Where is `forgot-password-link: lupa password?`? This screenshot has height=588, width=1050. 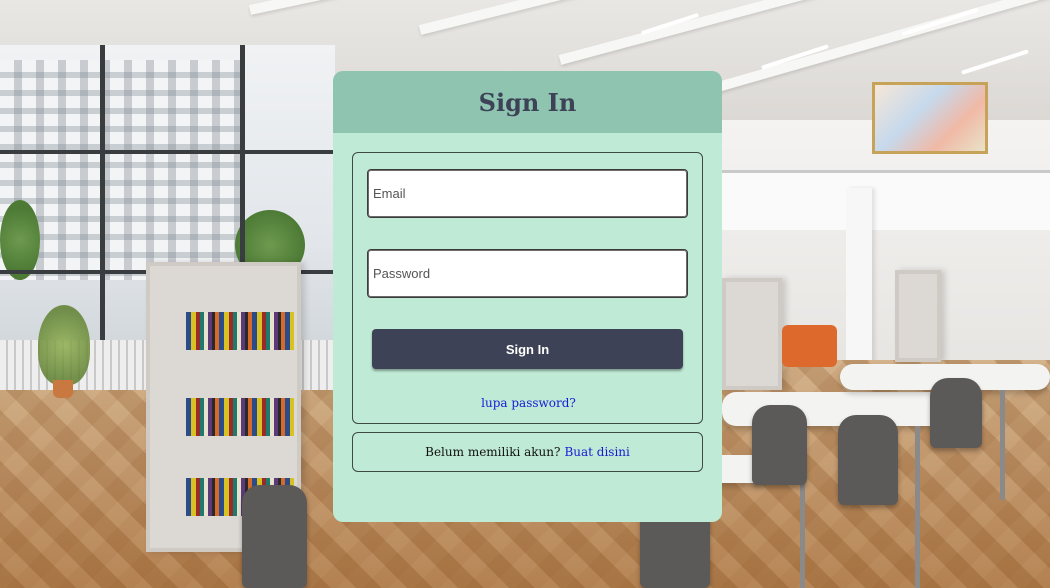 forgot-password-link: lupa password? is located at coordinates (528, 403).